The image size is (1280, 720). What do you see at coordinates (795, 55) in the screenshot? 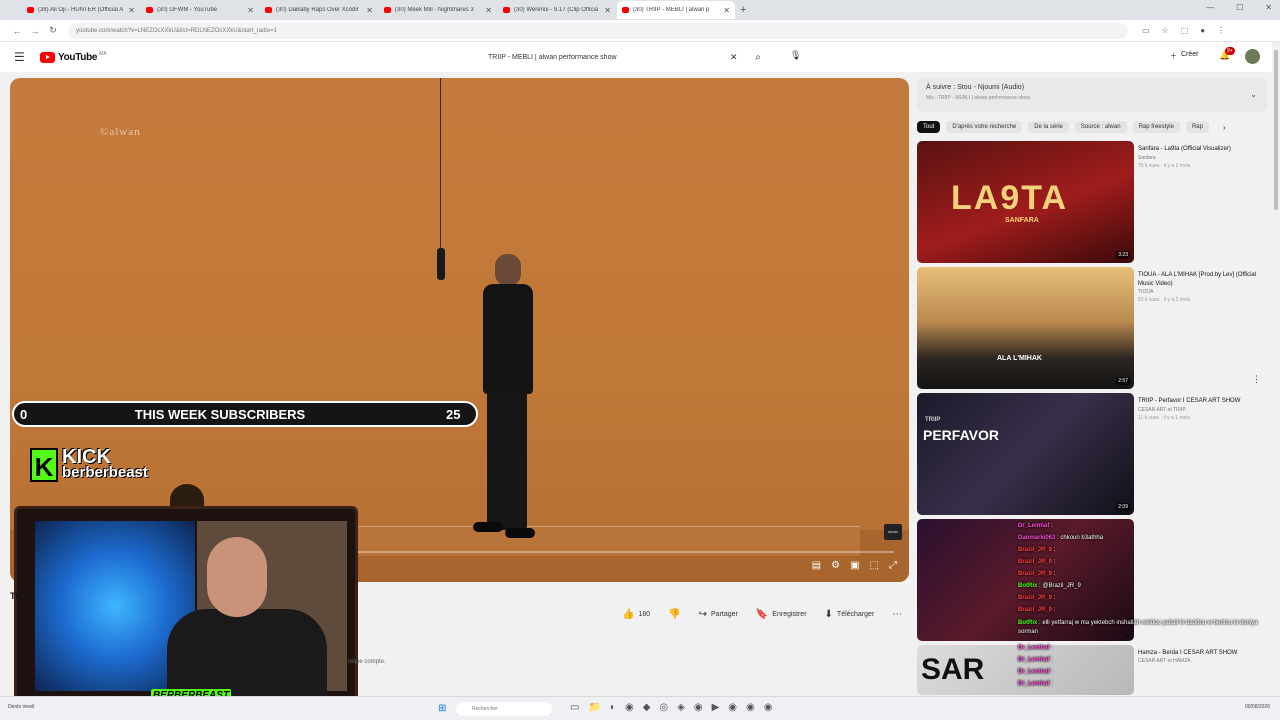
I see `microphone-icon: 🎙` at bounding box center [795, 55].